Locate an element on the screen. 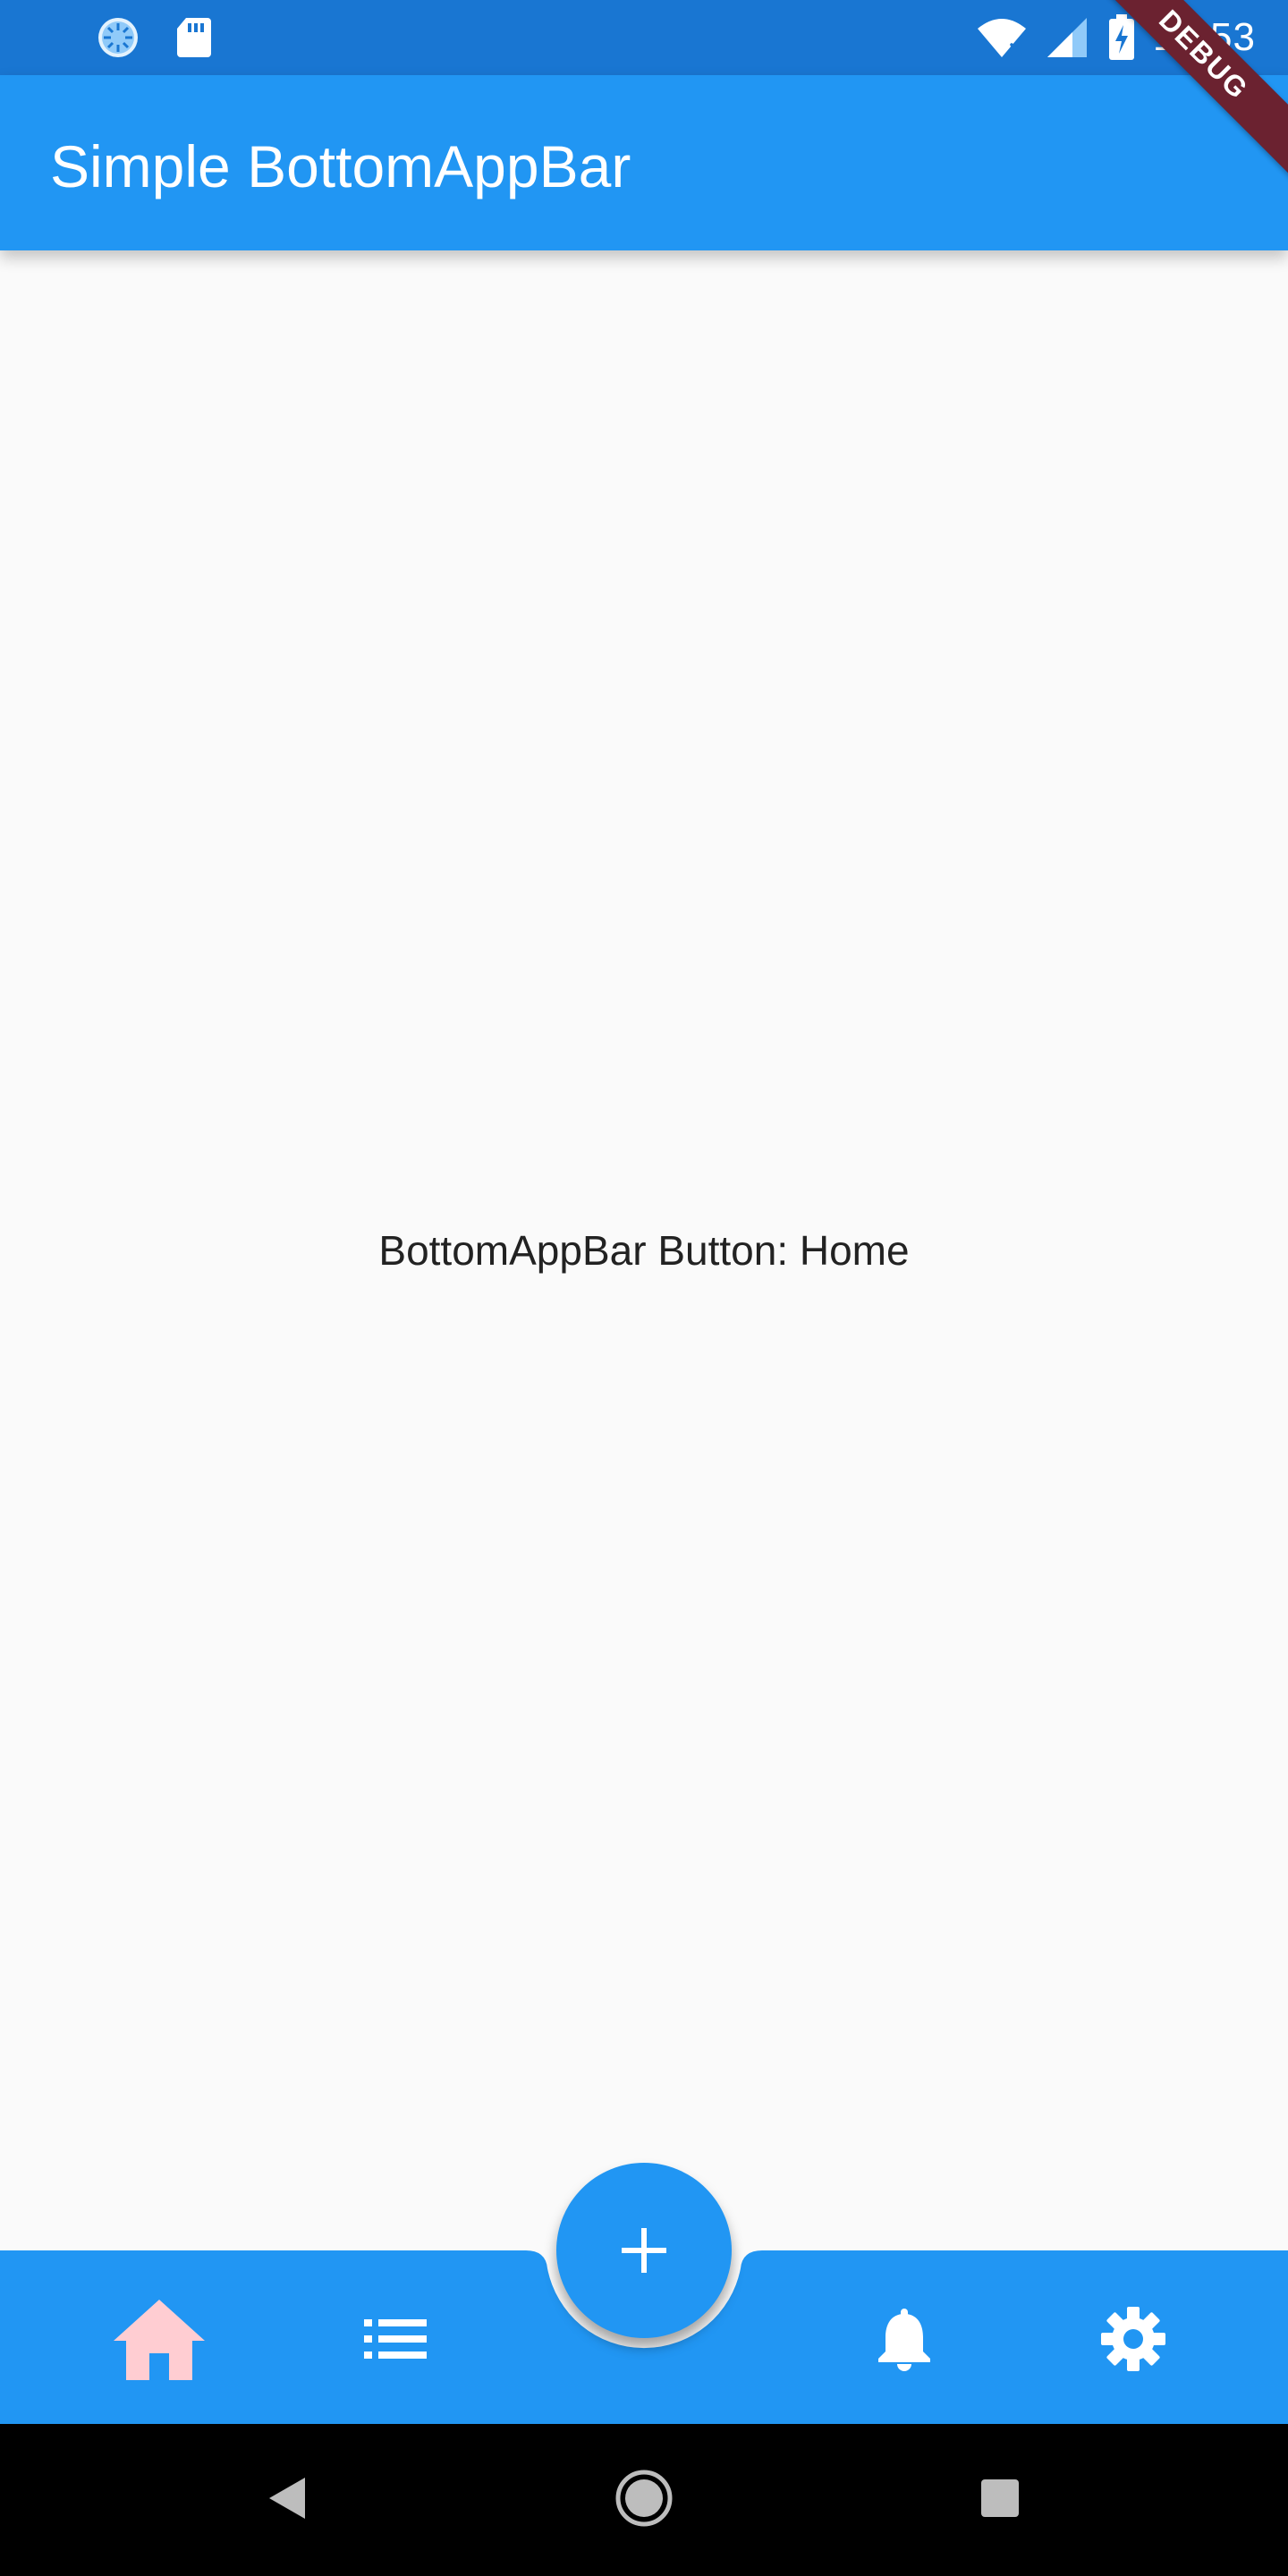 The image size is (1288, 2576). home-icon is located at coordinates (159, 2339).